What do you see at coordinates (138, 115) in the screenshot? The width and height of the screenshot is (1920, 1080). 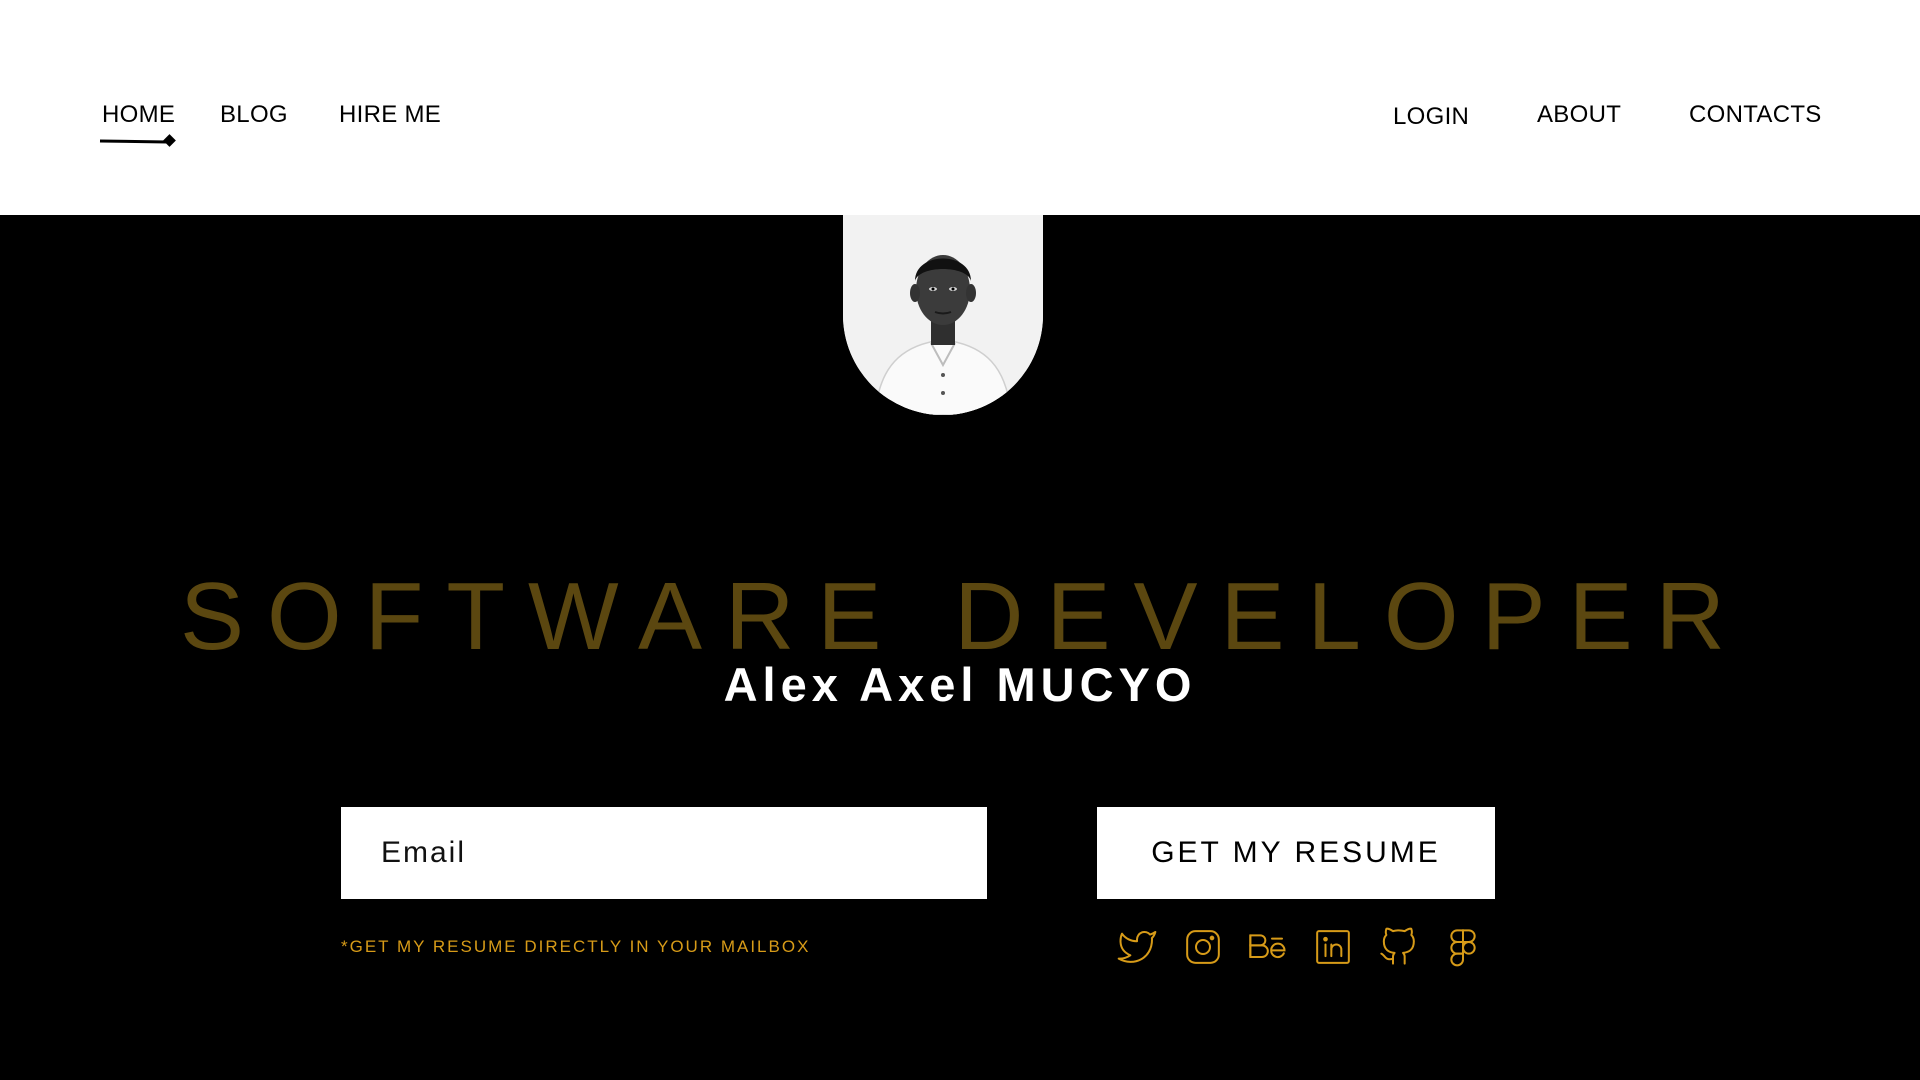 I see `nav-link-home: HOME` at bounding box center [138, 115].